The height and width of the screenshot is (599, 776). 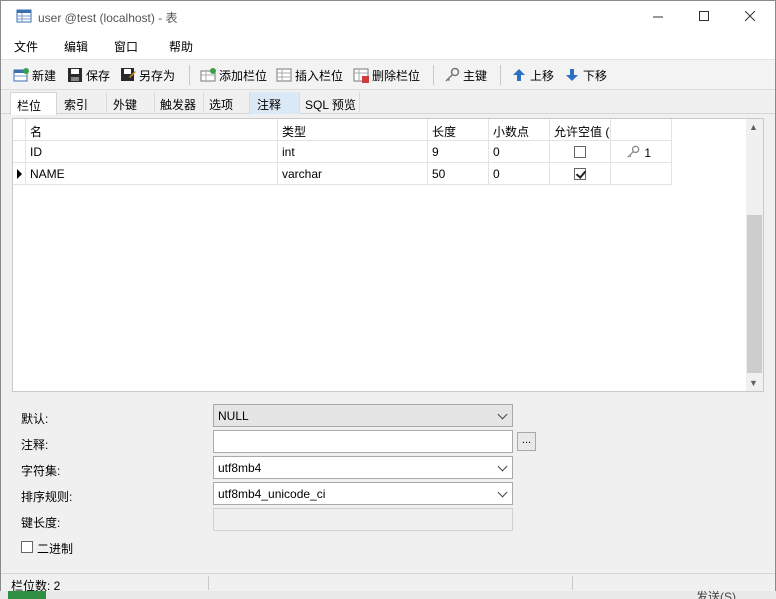 What do you see at coordinates (363, 467) in the screenshot?
I see `charset-select: utf8mb4` at bounding box center [363, 467].